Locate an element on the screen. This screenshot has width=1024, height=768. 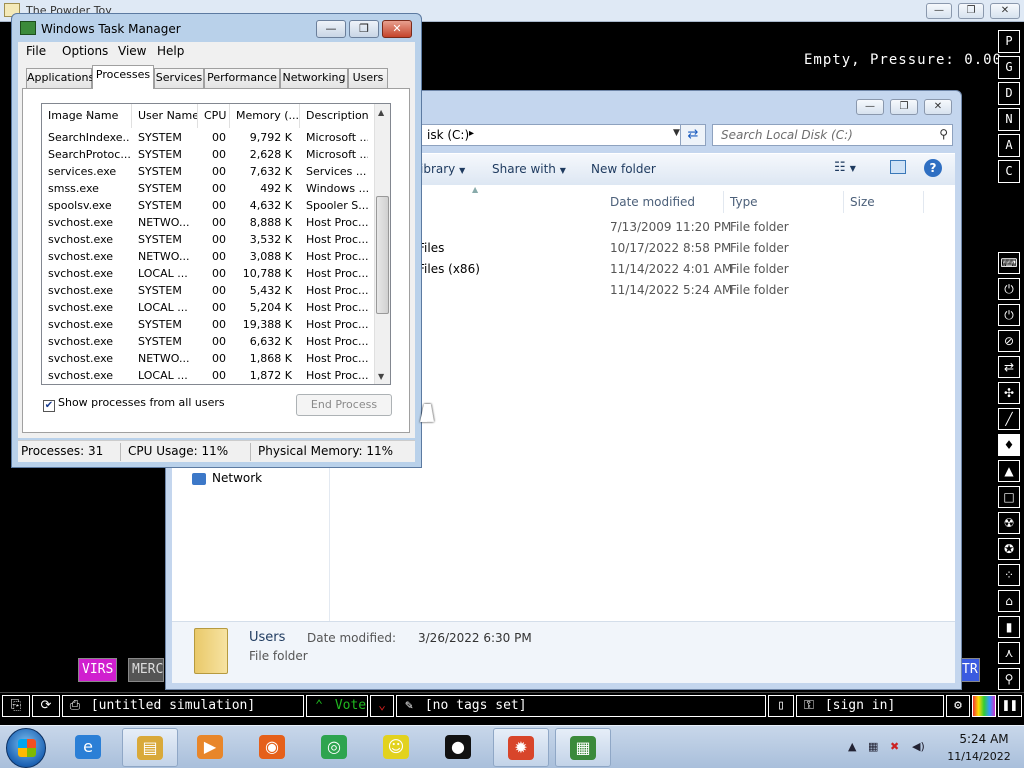
tools-icon: ⋏ is located at coordinates (1009, 653).